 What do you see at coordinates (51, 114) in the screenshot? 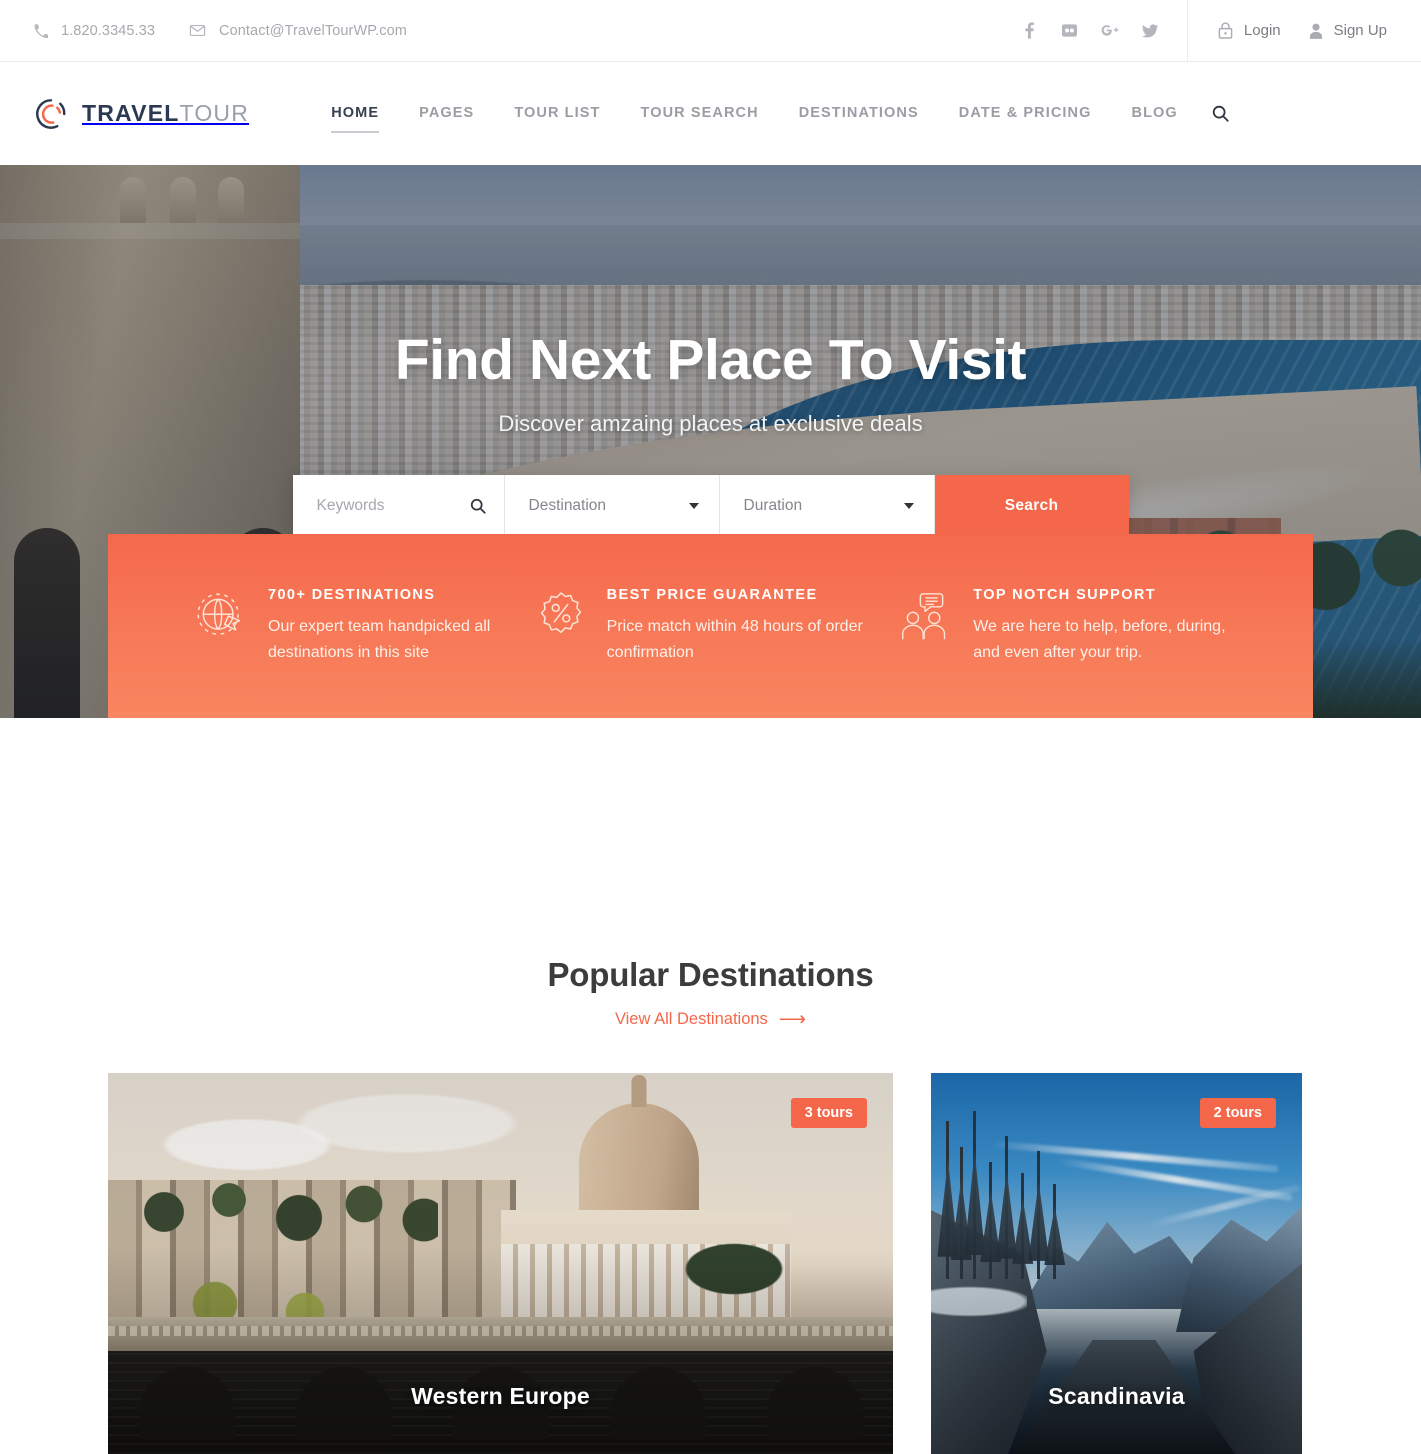
I see `circle-swirl-logo-icon` at bounding box center [51, 114].